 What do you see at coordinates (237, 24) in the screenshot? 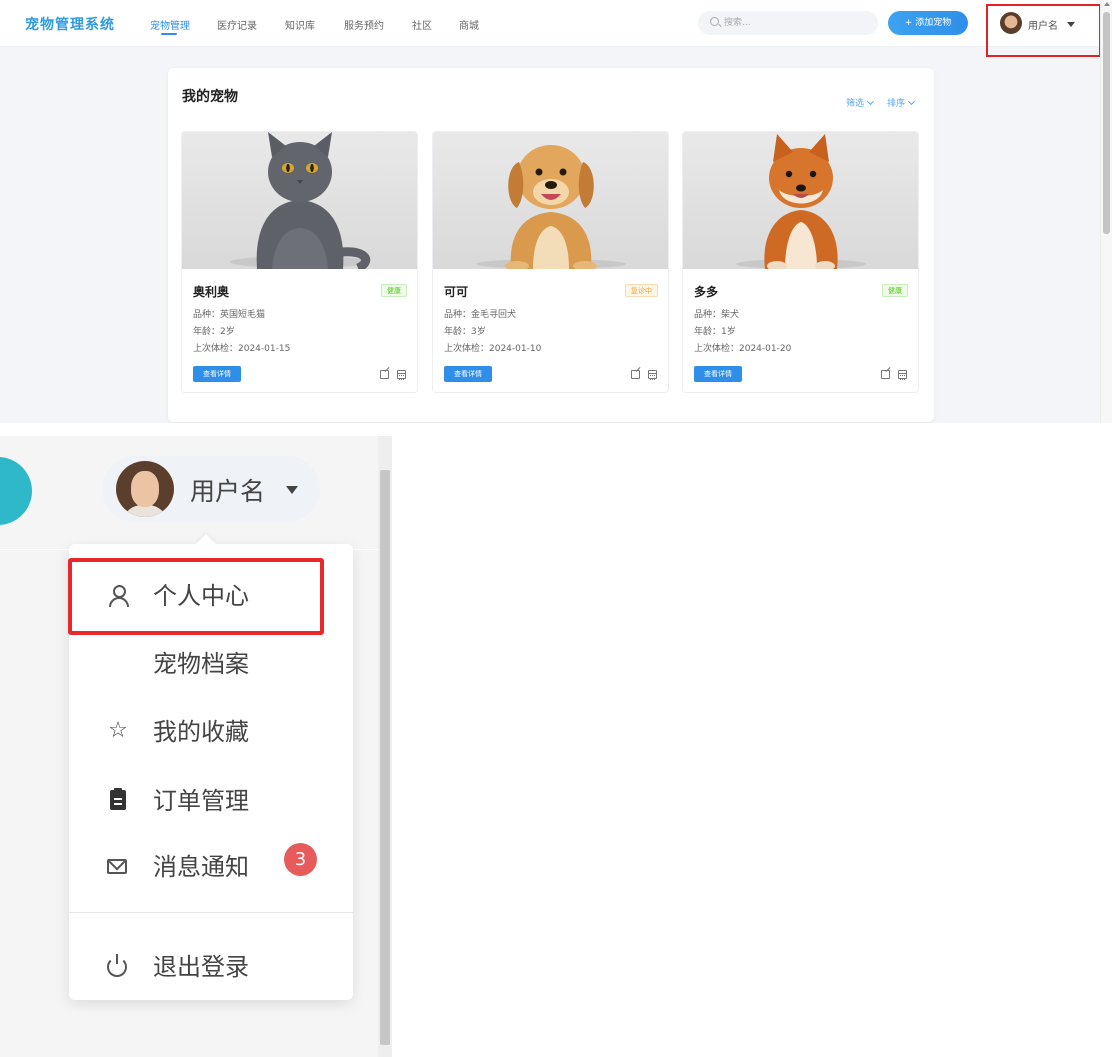
I see `nav-medical-records: 医疗记录` at bounding box center [237, 24].